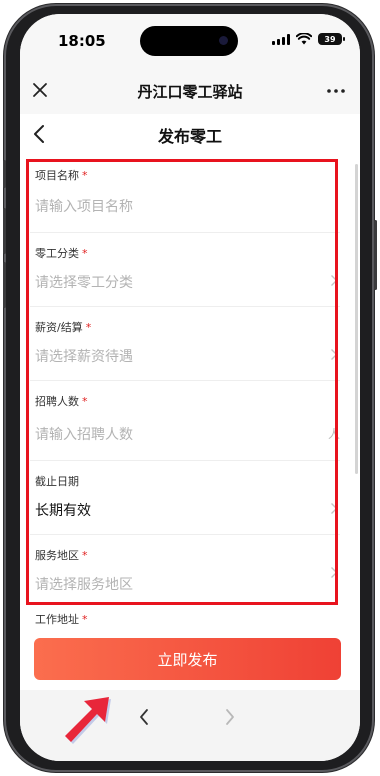  Describe the element at coordinates (356, 319) in the screenshot. I see `scrollbar` at that location.